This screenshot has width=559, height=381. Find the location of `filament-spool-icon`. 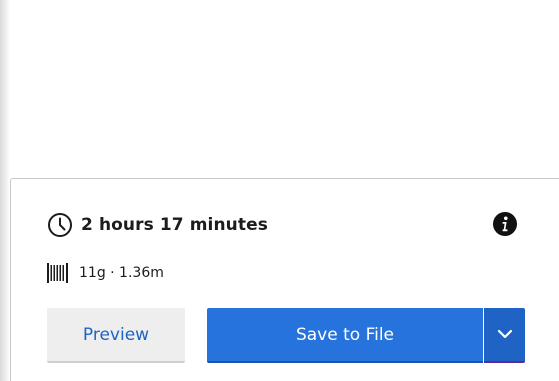

filament-spool-icon is located at coordinates (58, 273).